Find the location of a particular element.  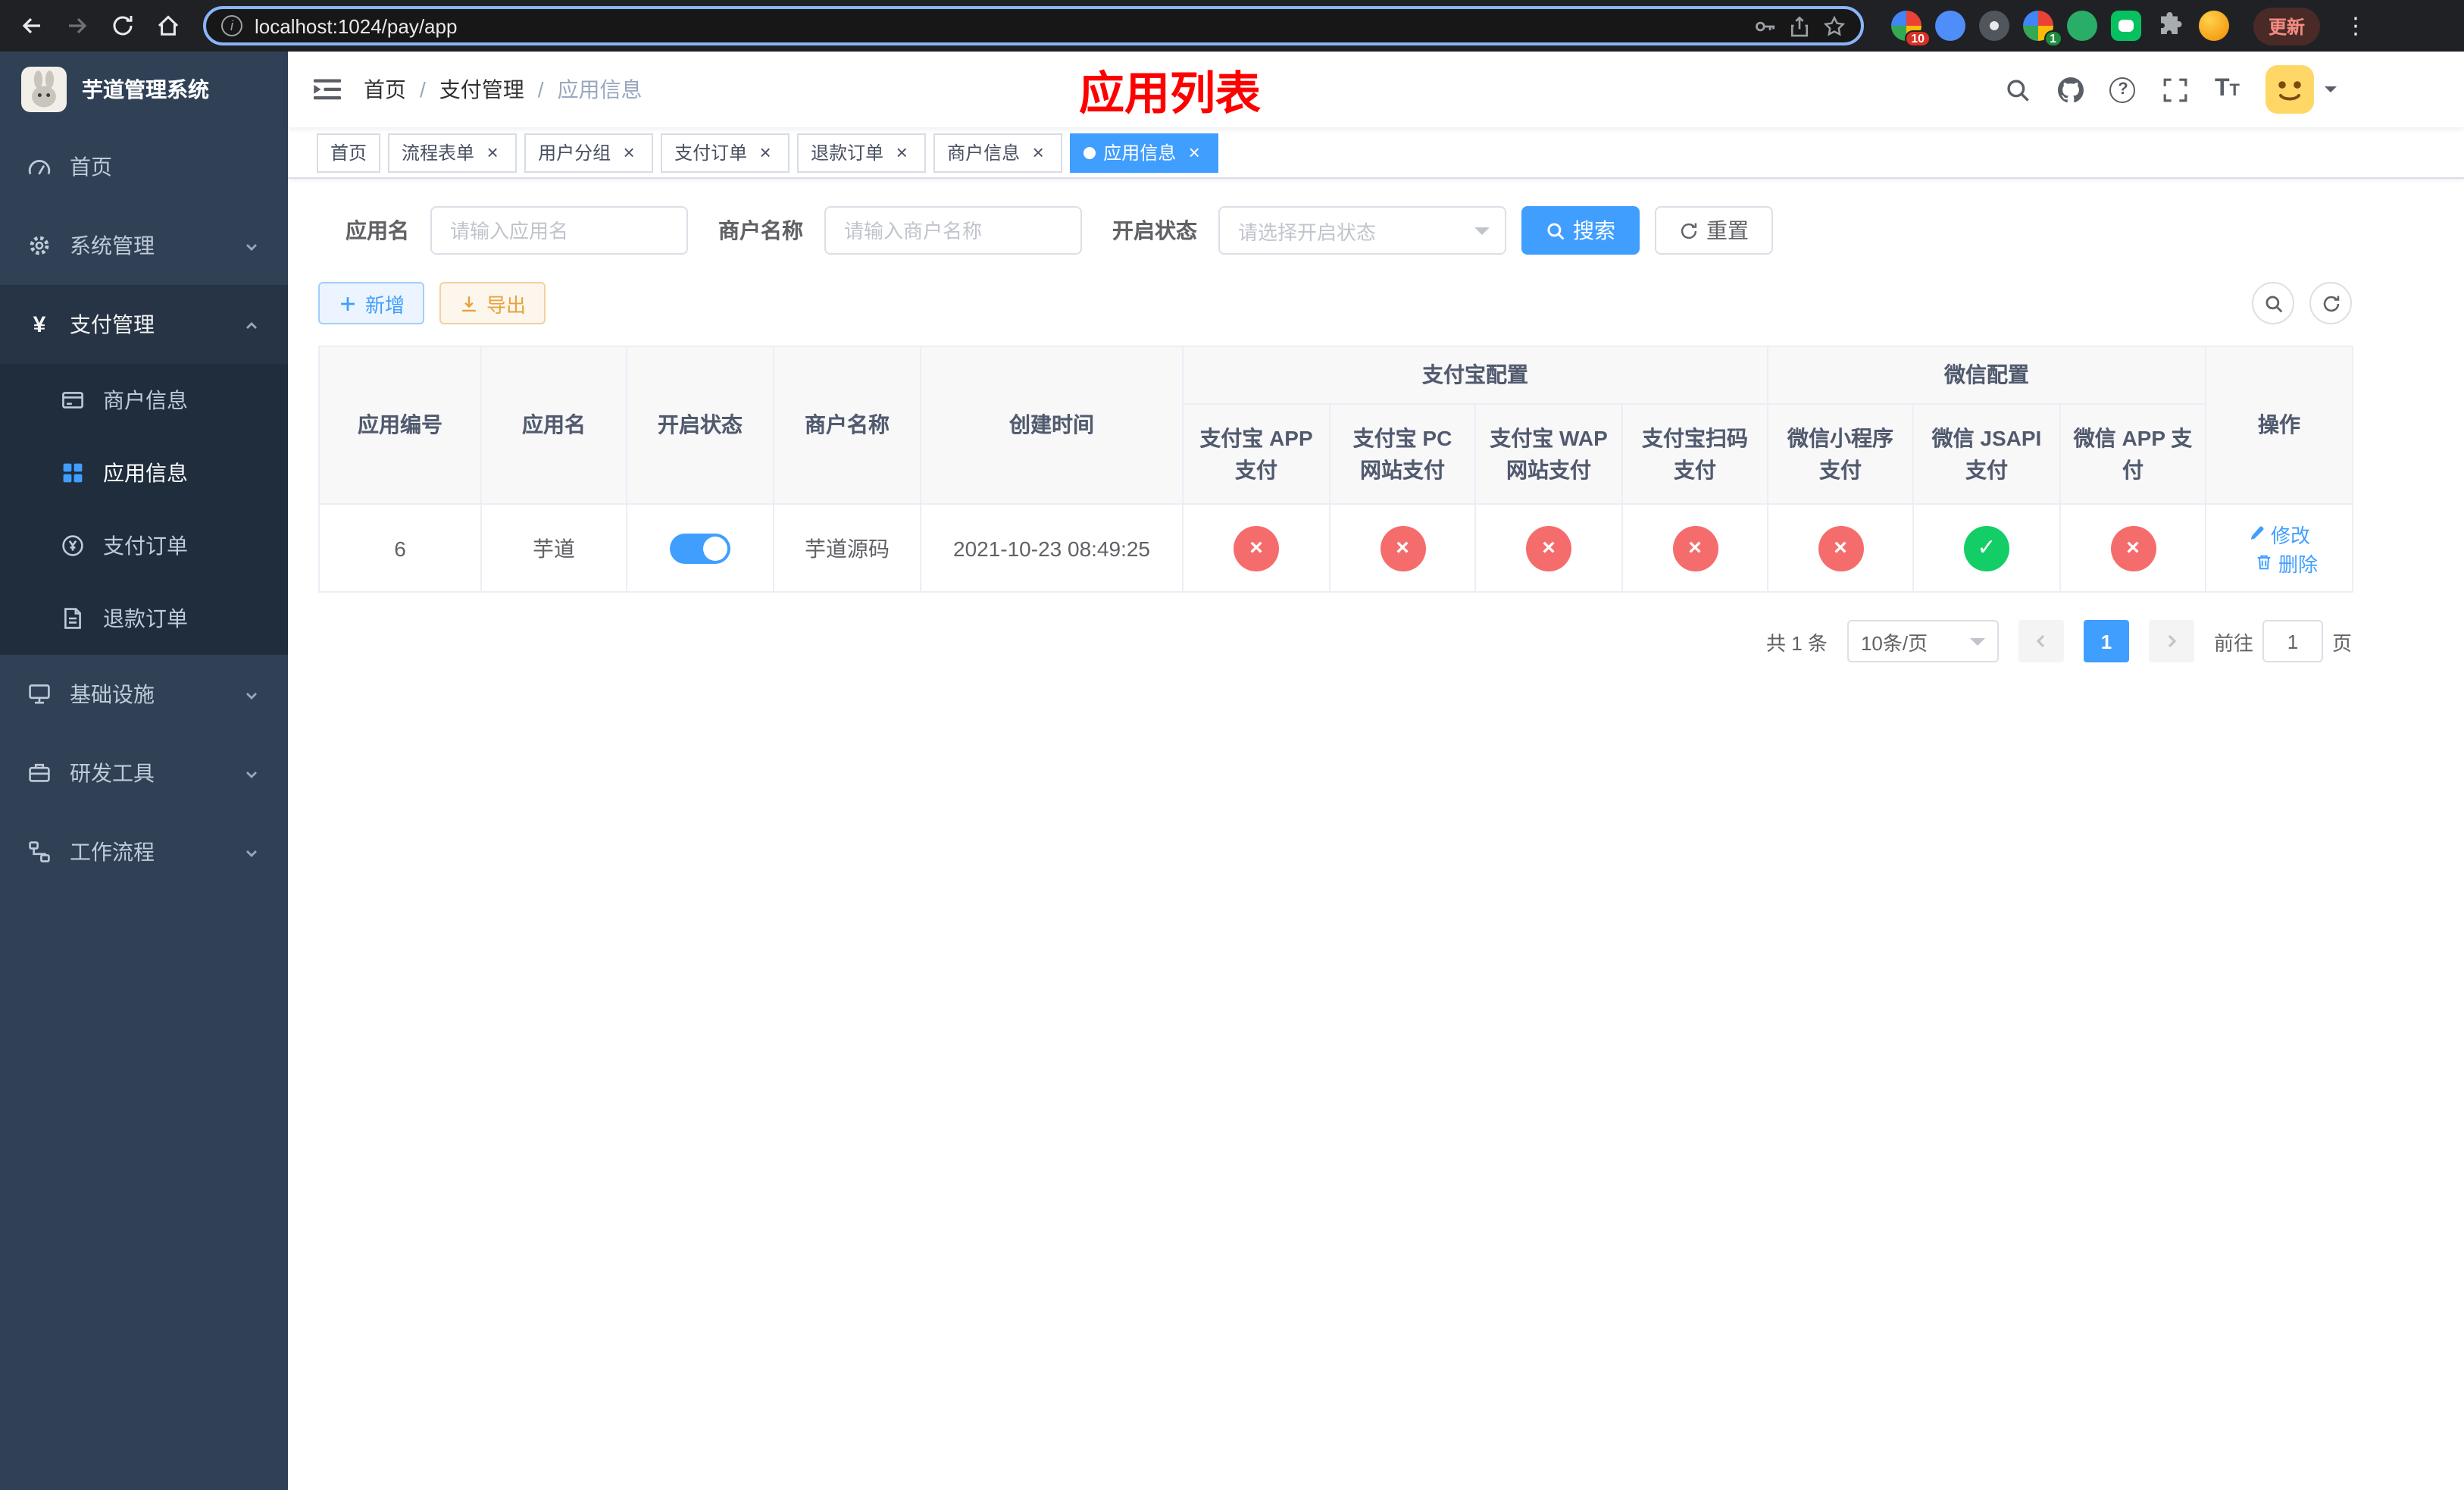

next-page-button is located at coordinates (2171, 641).